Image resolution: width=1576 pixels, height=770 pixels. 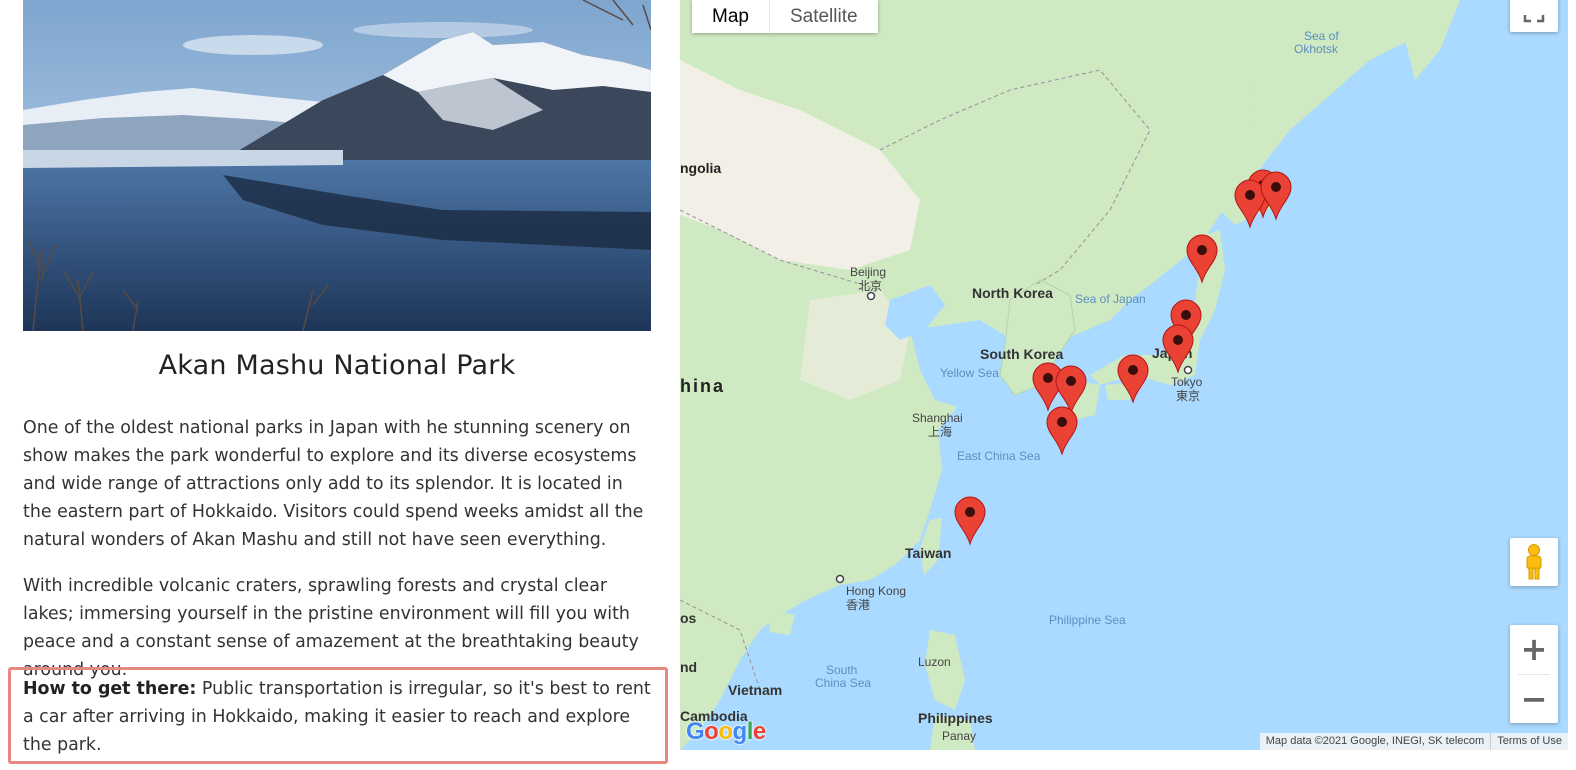 What do you see at coordinates (1534, 649) in the screenshot?
I see `zoom-in-button: +` at bounding box center [1534, 649].